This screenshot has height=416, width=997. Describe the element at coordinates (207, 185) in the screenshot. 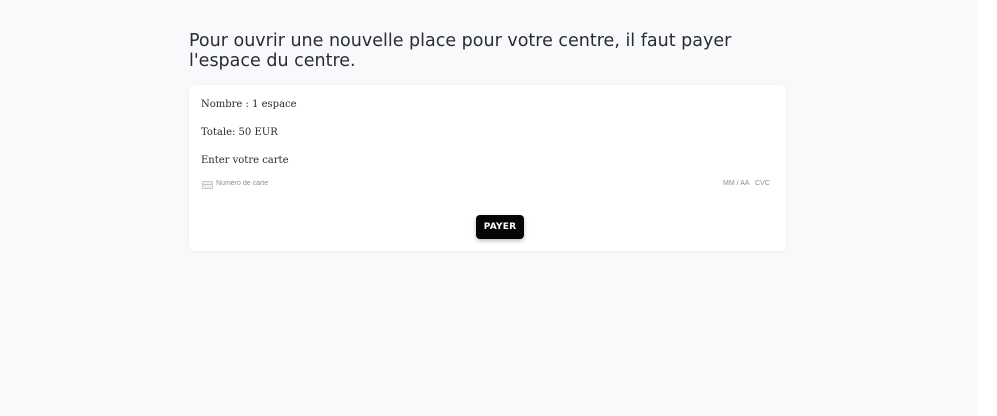

I see `credit-card-icon` at that location.